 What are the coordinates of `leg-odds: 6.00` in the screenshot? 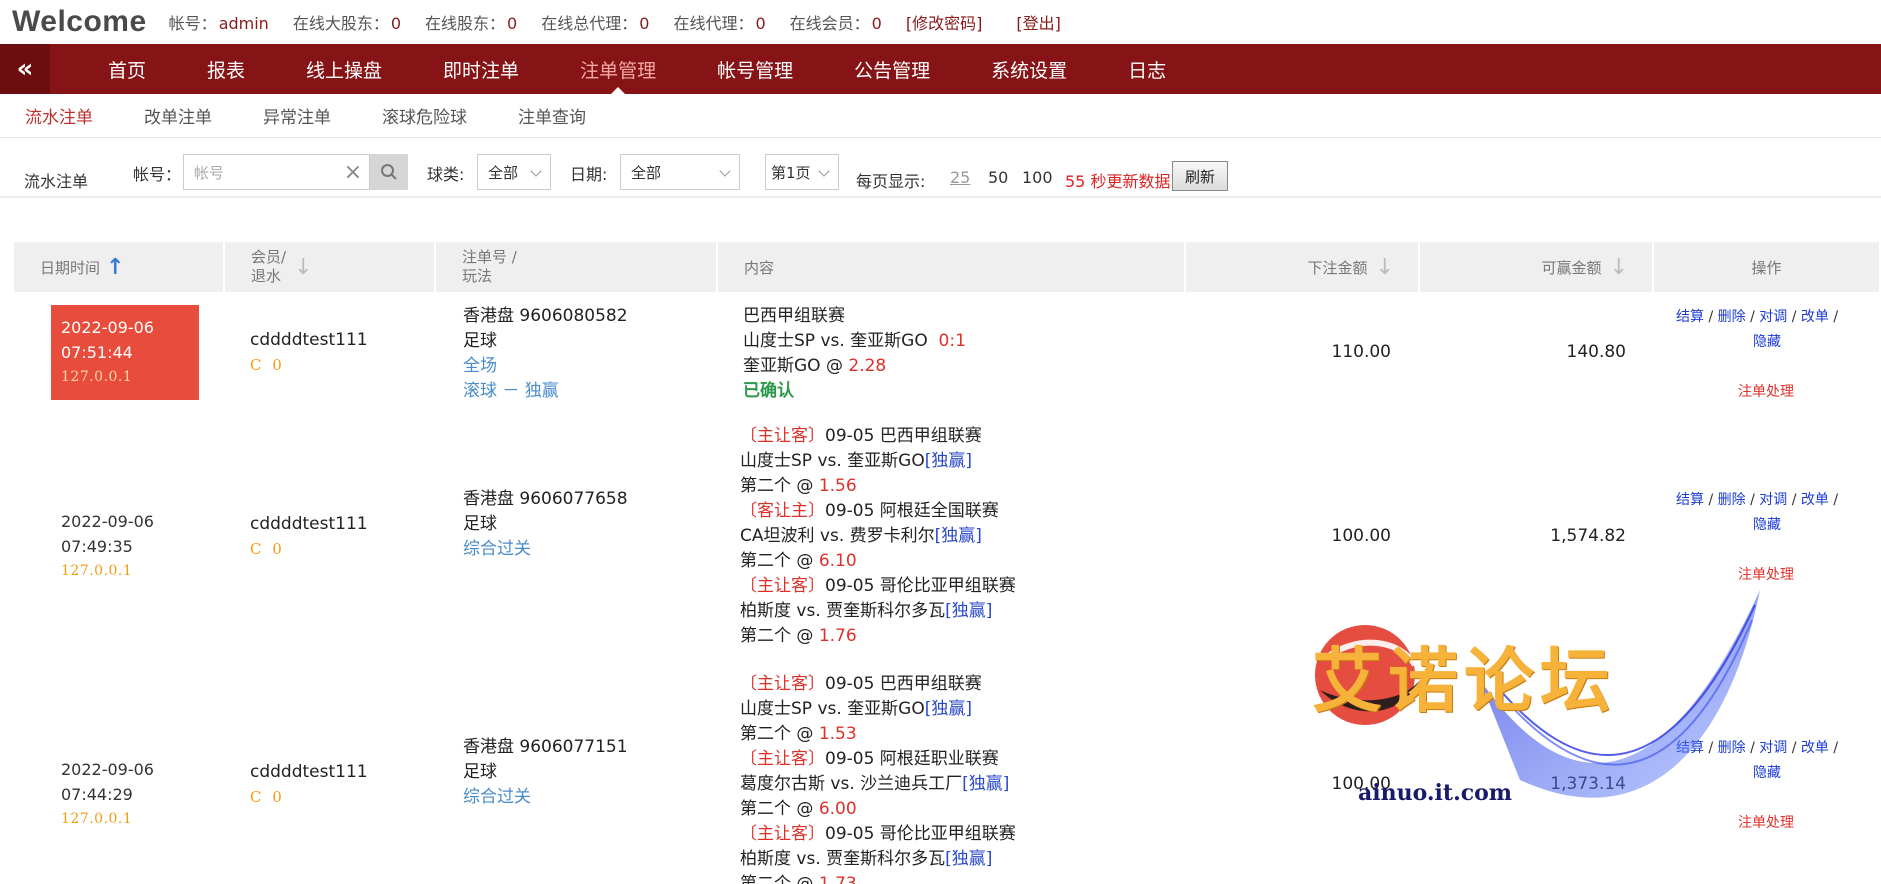 It's located at (837, 809).